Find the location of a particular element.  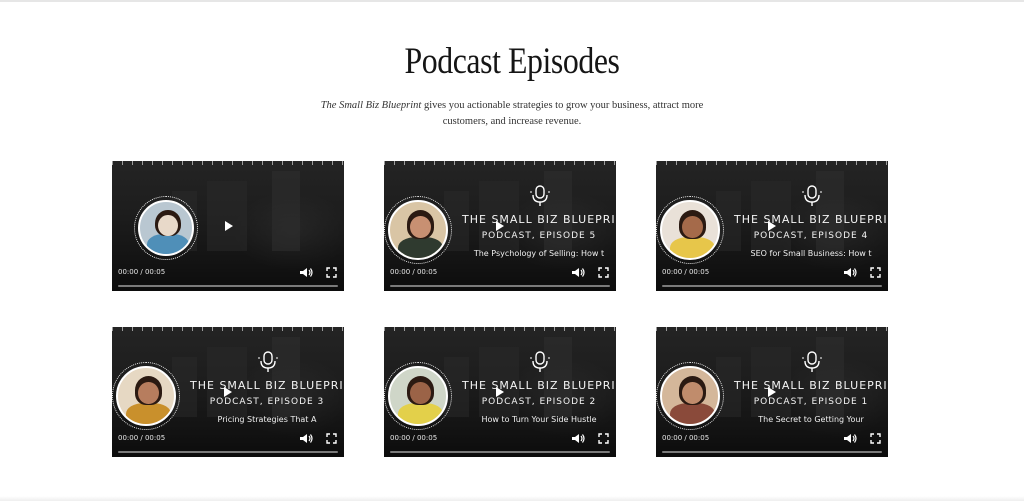

episode-number: PODCAST, EPISODE 2 is located at coordinates (539, 402).